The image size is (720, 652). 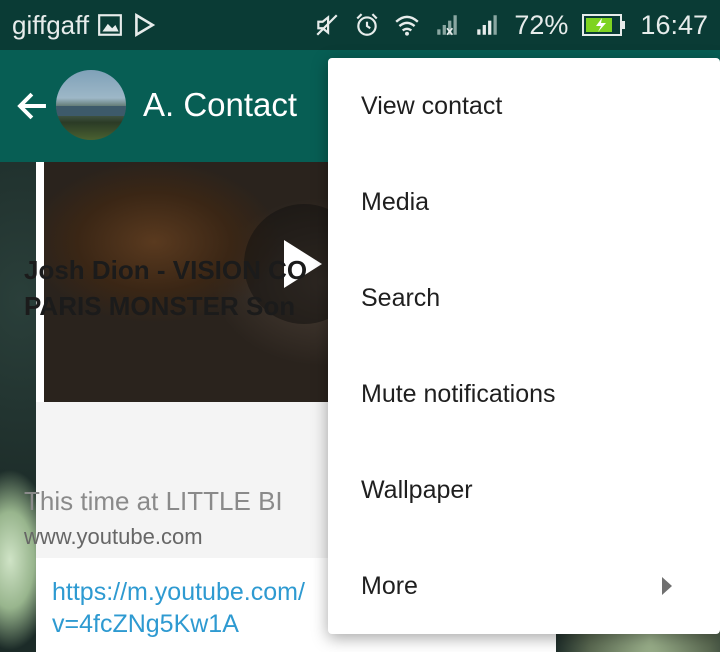 I want to click on menu-item-label: View contact, so click(x=432, y=105).